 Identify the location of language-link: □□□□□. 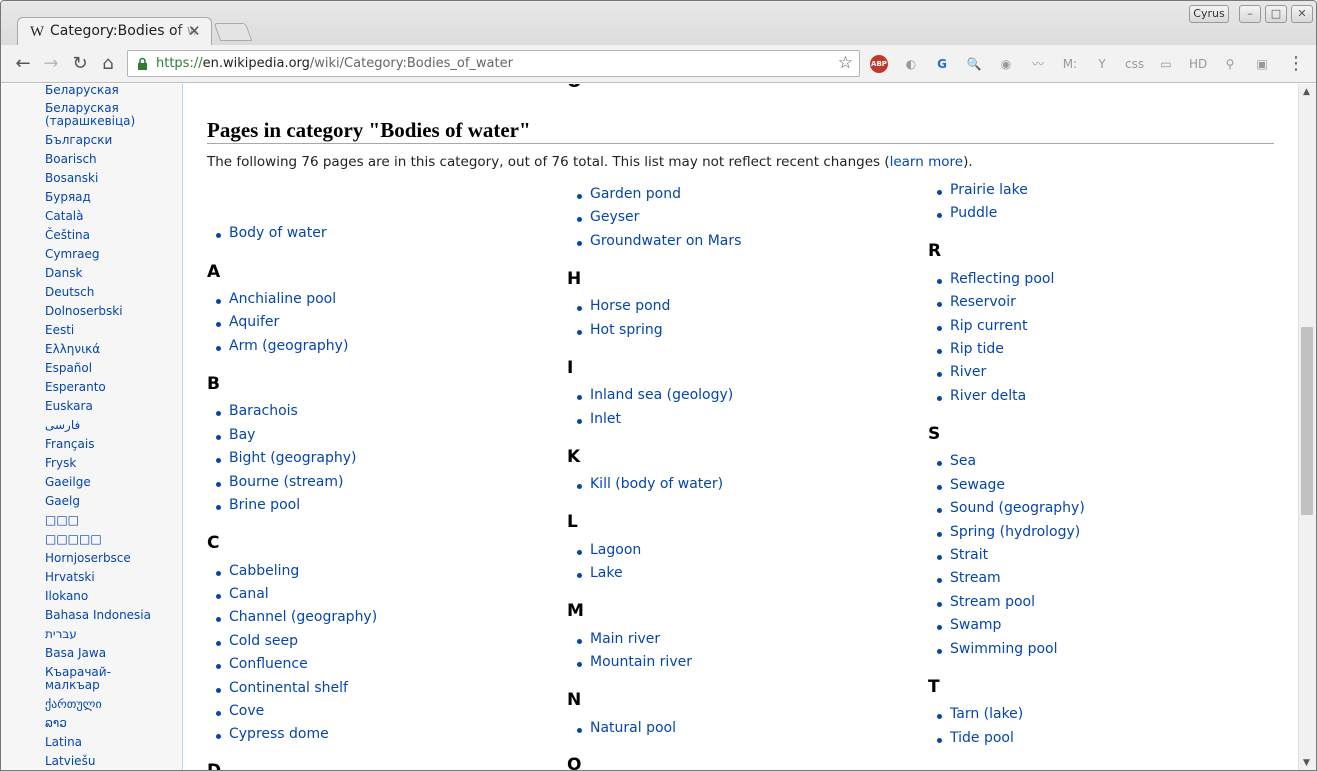
(73, 539).